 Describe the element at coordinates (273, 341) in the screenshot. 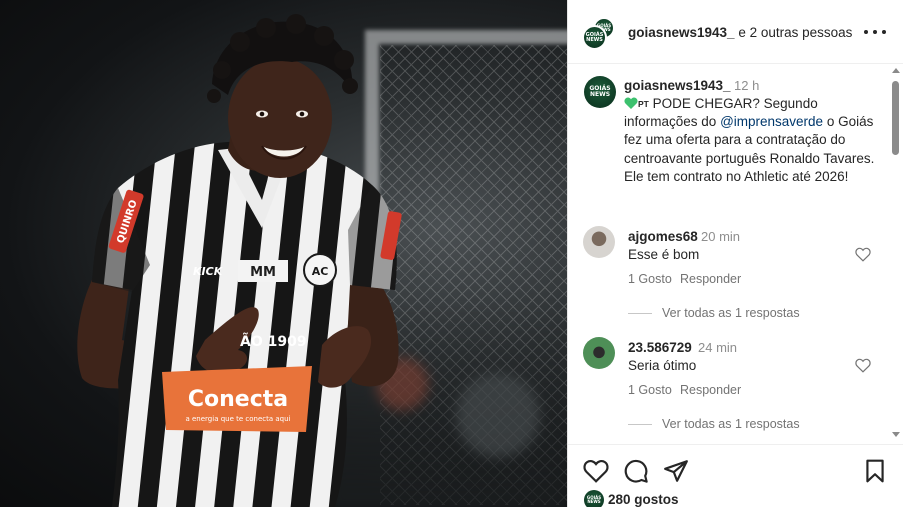

I see `number-text: ÃO 1909` at that location.